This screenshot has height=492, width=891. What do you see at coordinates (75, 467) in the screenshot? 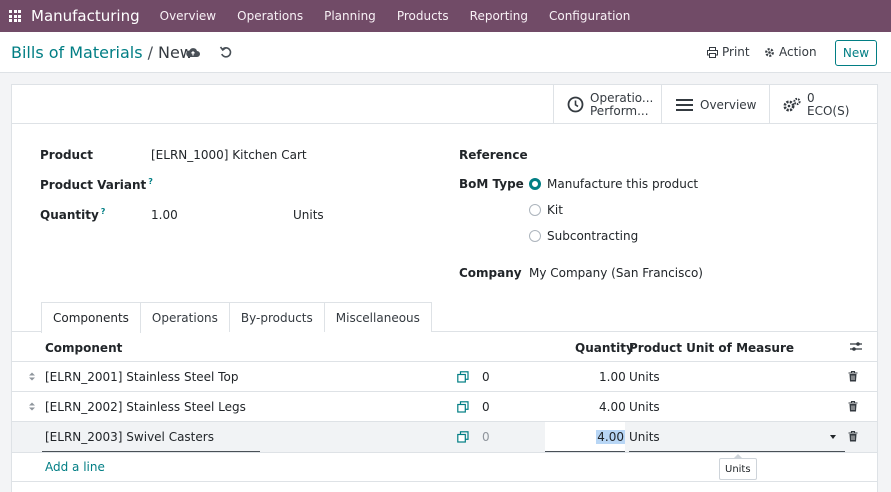
I see `add-line-link: Add a line` at bounding box center [75, 467].